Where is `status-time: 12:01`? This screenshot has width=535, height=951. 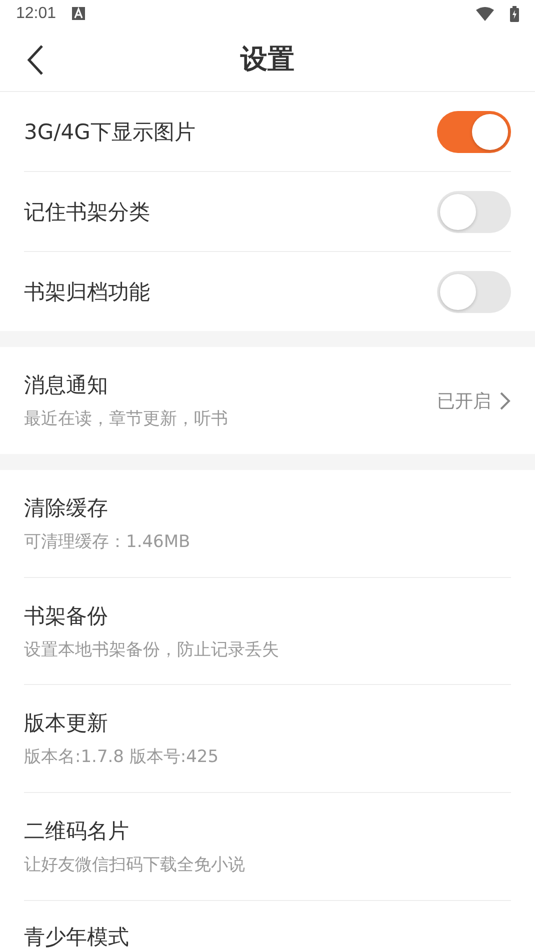
status-time: 12:01 is located at coordinates (36, 13).